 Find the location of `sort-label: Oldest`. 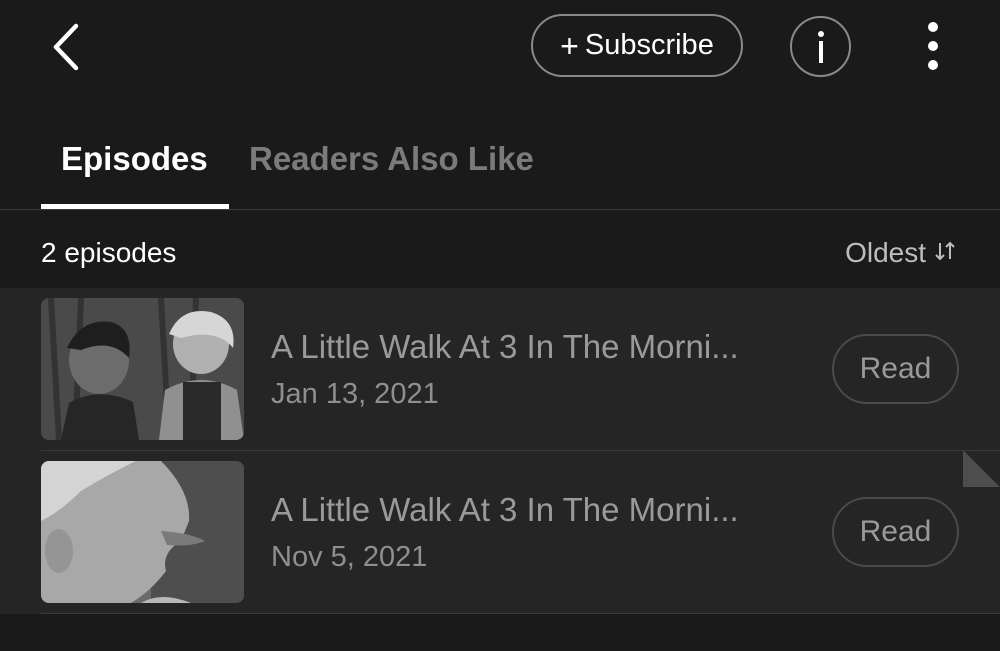

sort-label: Oldest is located at coordinates (885, 252).